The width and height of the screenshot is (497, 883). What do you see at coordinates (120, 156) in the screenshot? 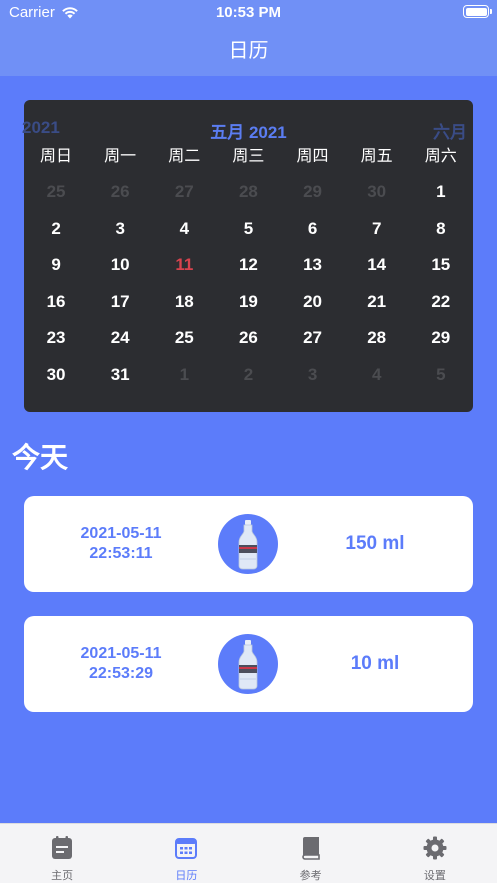
I see `weekday-label: 周一` at bounding box center [120, 156].